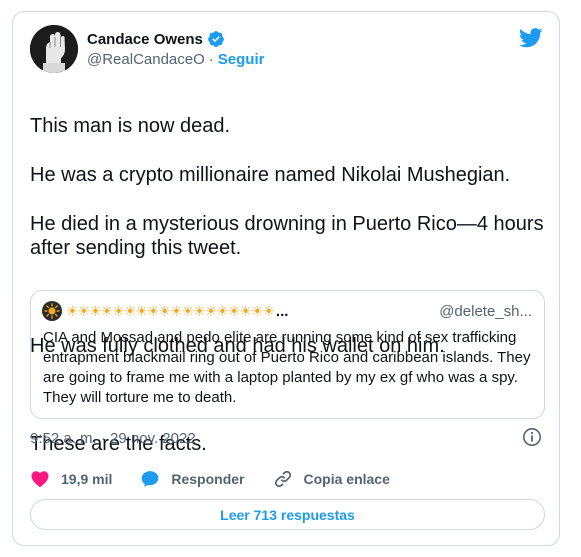 Image resolution: width=581 pixels, height=557 pixels. Describe the element at coordinates (130, 126) in the screenshot. I see `tweet-line: This man is now dead.` at that location.